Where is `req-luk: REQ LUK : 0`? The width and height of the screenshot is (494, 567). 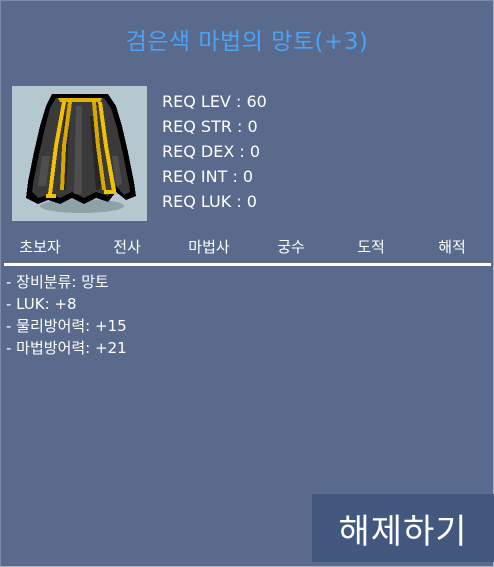 req-luk: REQ LUK : 0 is located at coordinates (209, 201).